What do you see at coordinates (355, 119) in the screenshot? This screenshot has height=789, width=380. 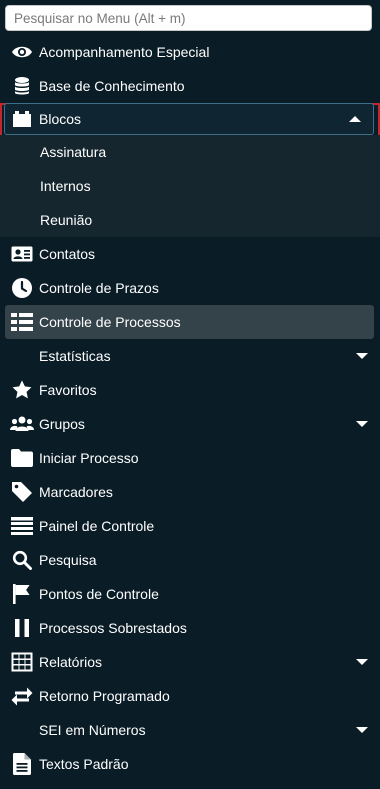 I see `chevron-up-icon` at bounding box center [355, 119].